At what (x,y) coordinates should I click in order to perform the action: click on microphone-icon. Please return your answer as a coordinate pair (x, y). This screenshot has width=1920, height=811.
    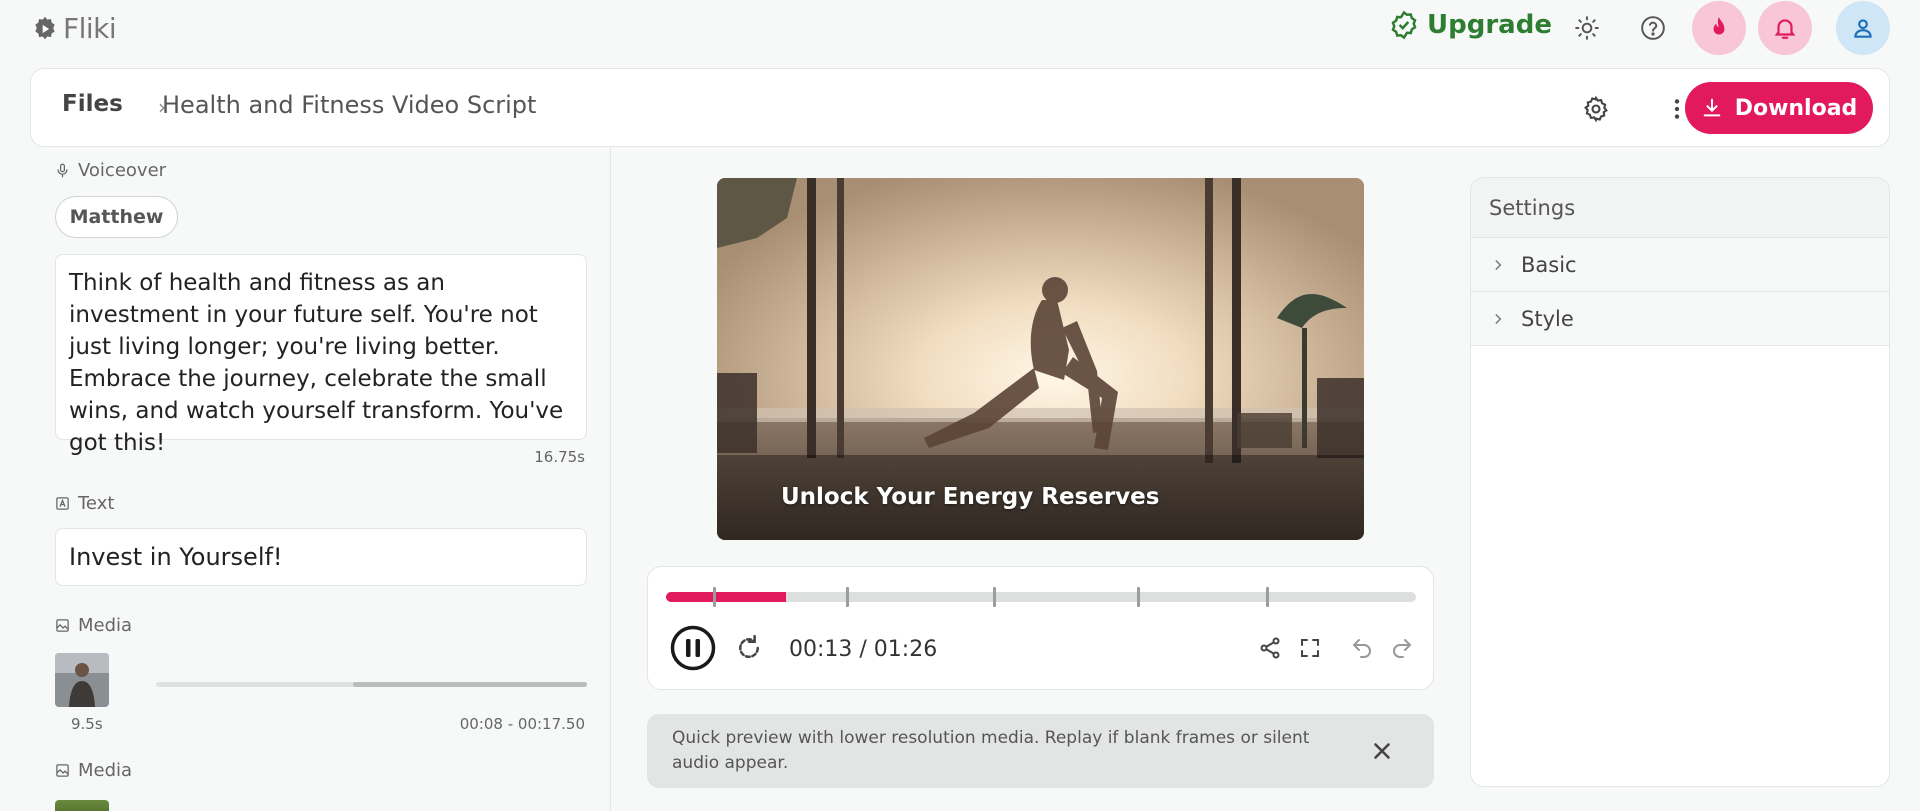
    Looking at the image, I should click on (62, 170).